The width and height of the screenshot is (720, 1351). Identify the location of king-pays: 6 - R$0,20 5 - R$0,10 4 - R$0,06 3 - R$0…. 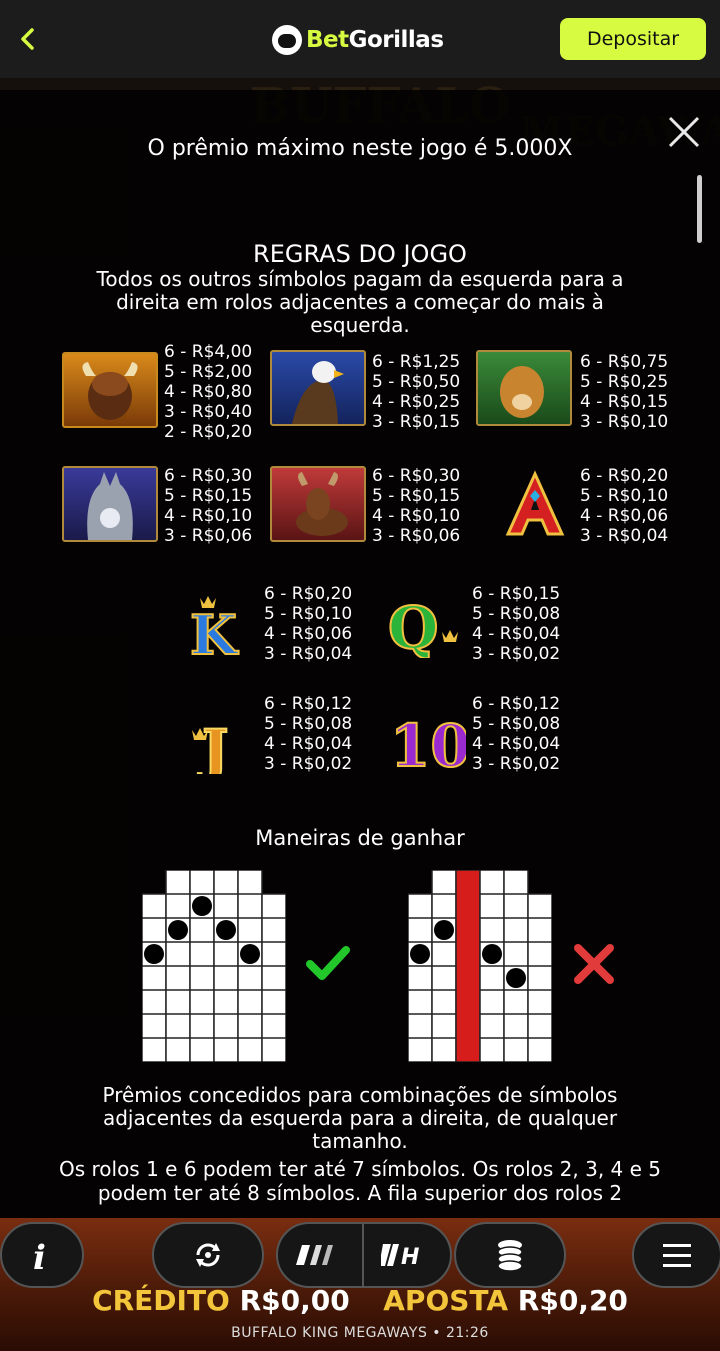
(308, 624).